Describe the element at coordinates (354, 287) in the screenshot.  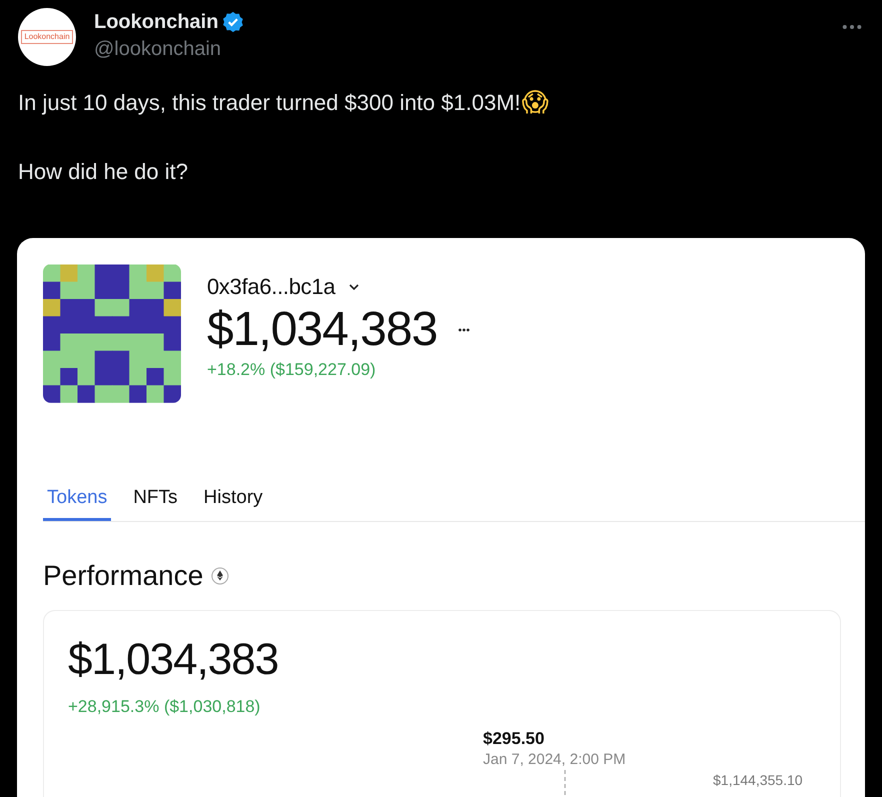
I see `chevron-down-icon` at that location.